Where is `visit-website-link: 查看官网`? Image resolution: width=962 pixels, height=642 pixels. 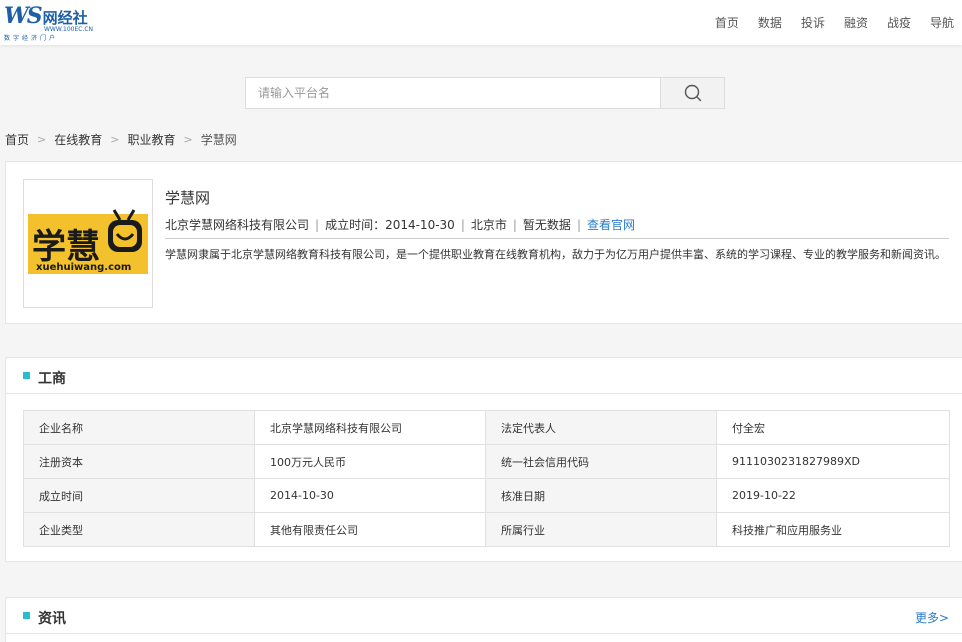 visit-website-link: 查看官网 is located at coordinates (611, 224).